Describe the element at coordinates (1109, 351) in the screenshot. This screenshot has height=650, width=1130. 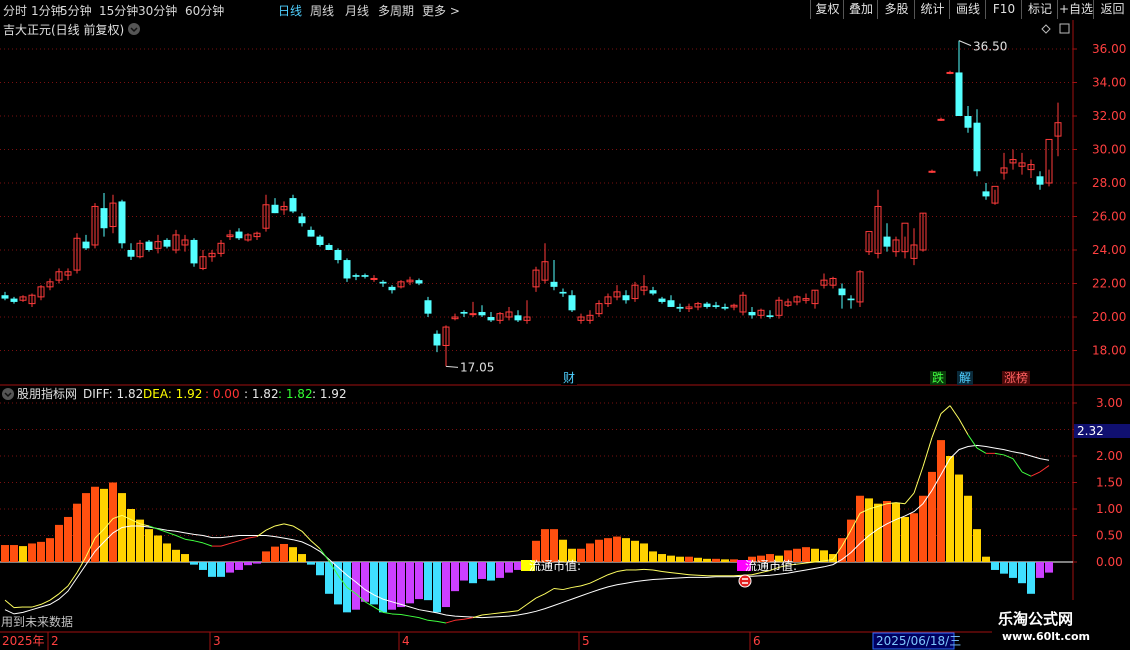
I see `price-tick-label: 18.00` at that location.